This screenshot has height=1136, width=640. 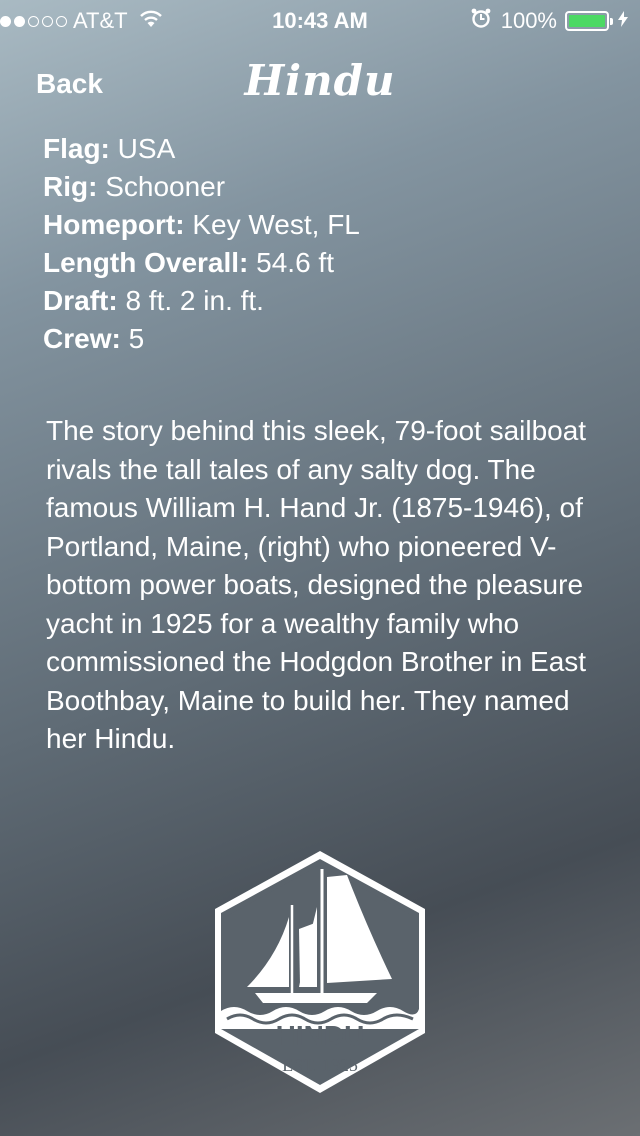 What do you see at coordinates (623, 21) in the screenshot?
I see `charging-icon` at bounding box center [623, 21].